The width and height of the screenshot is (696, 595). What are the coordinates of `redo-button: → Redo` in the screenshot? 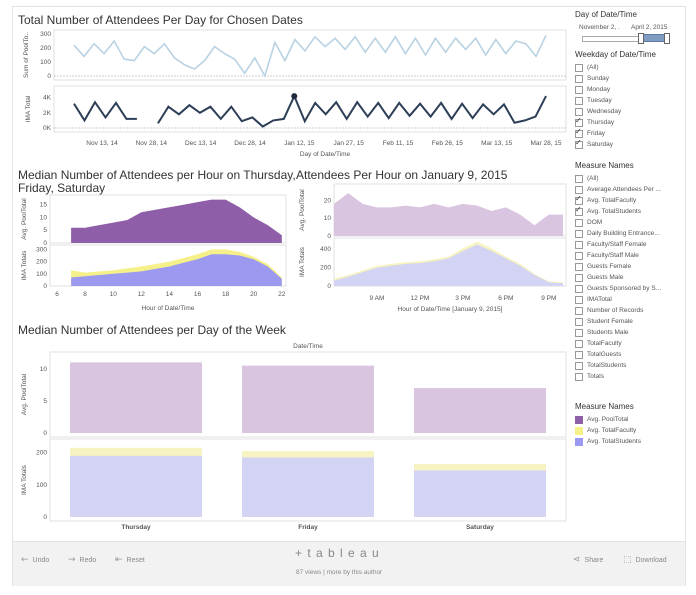 It's located at (82, 560).